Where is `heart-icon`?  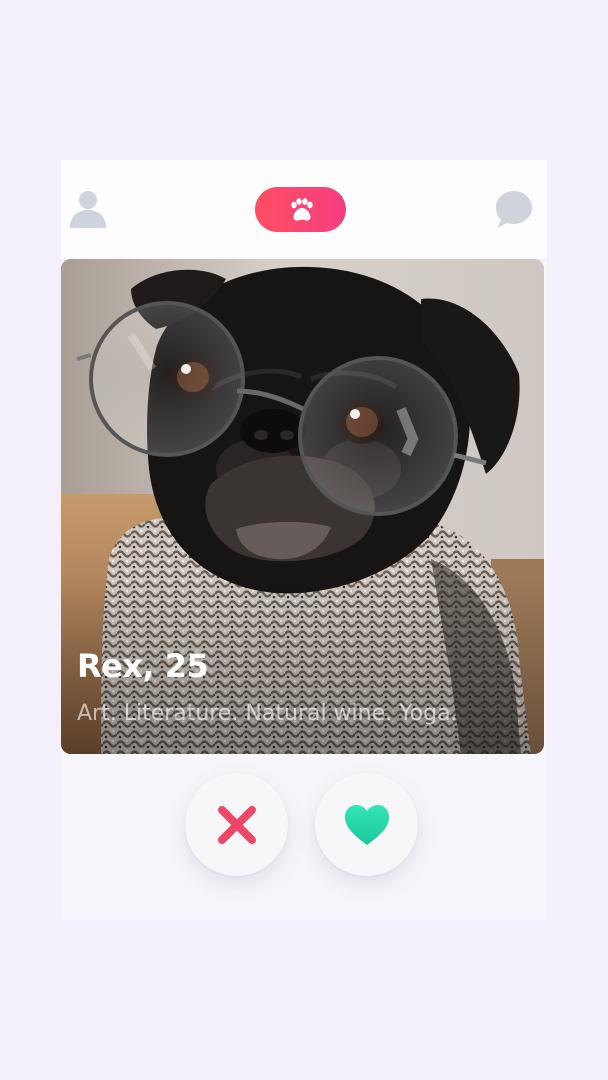
heart-icon is located at coordinates (366, 824).